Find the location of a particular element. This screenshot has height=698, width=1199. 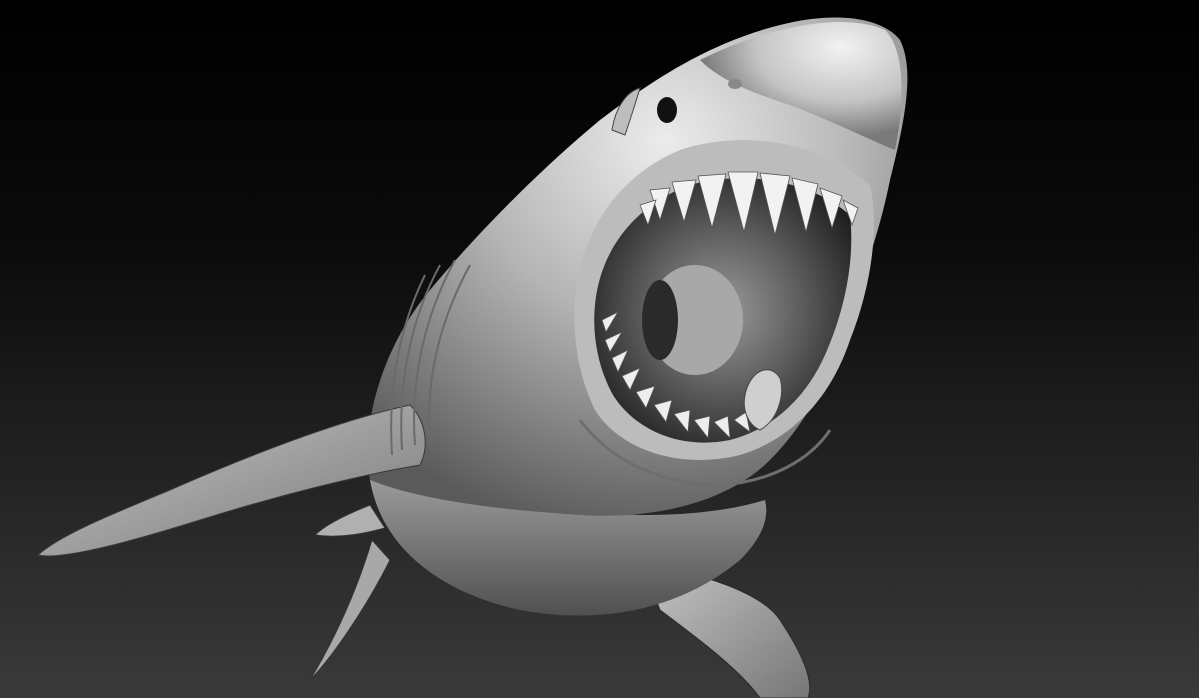

throat-shadow is located at coordinates (660, 320).